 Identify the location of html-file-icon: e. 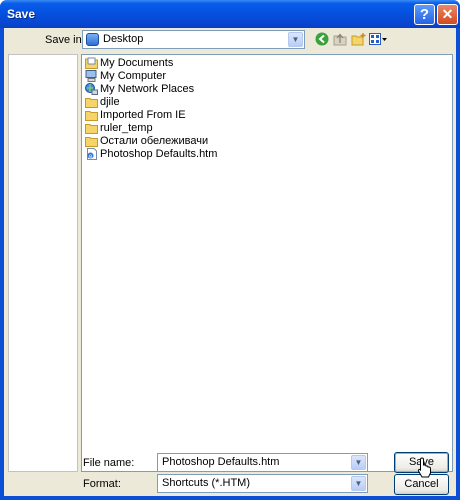
(92, 153).